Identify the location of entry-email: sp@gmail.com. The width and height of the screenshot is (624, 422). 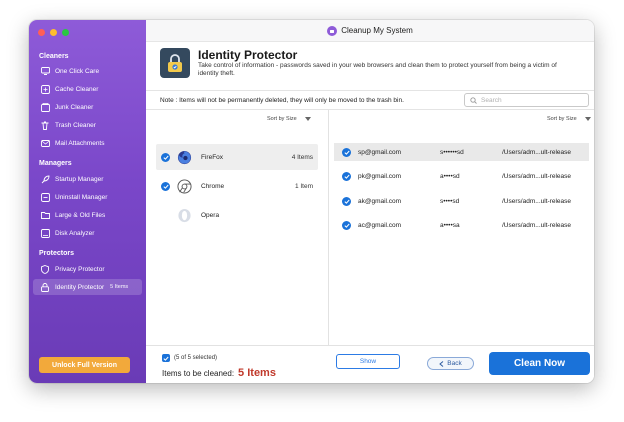
(380, 152).